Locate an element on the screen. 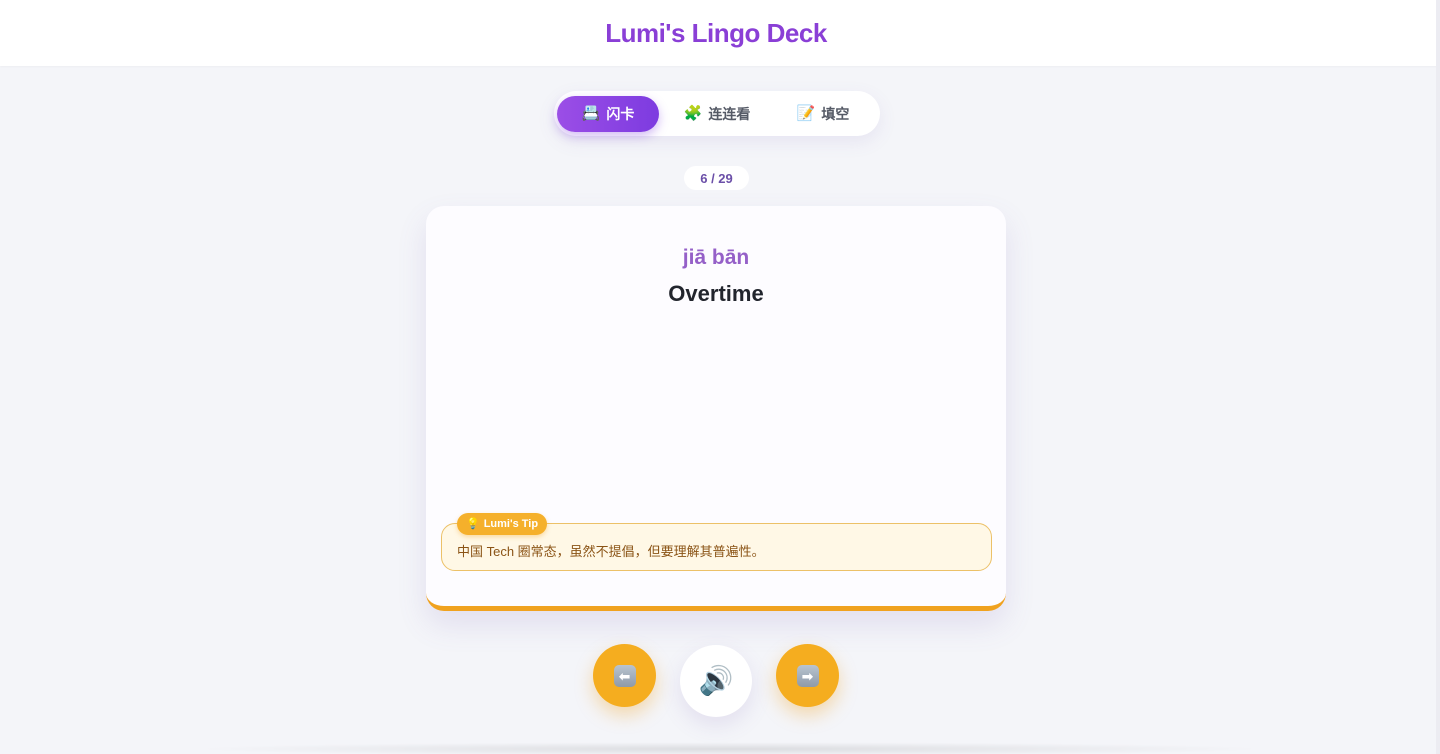 Image resolution: width=1440 pixels, height=754 pixels. progress-counter: 6 / 29 is located at coordinates (716, 178).